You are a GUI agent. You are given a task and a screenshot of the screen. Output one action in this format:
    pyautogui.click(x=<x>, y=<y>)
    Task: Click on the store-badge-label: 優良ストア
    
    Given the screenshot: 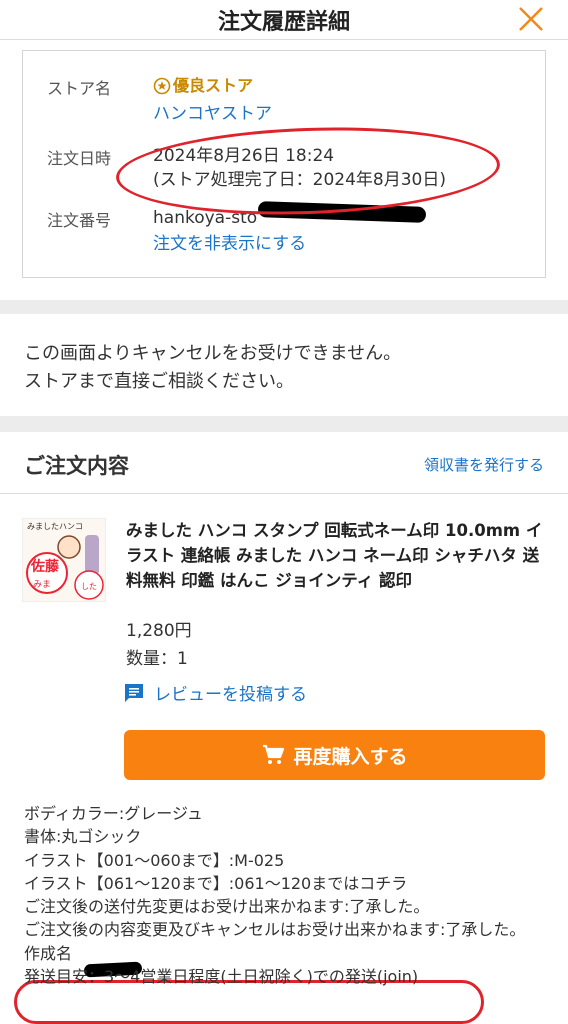 What is the action you would take?
    pyautogui.click(x=213, y=85)
    